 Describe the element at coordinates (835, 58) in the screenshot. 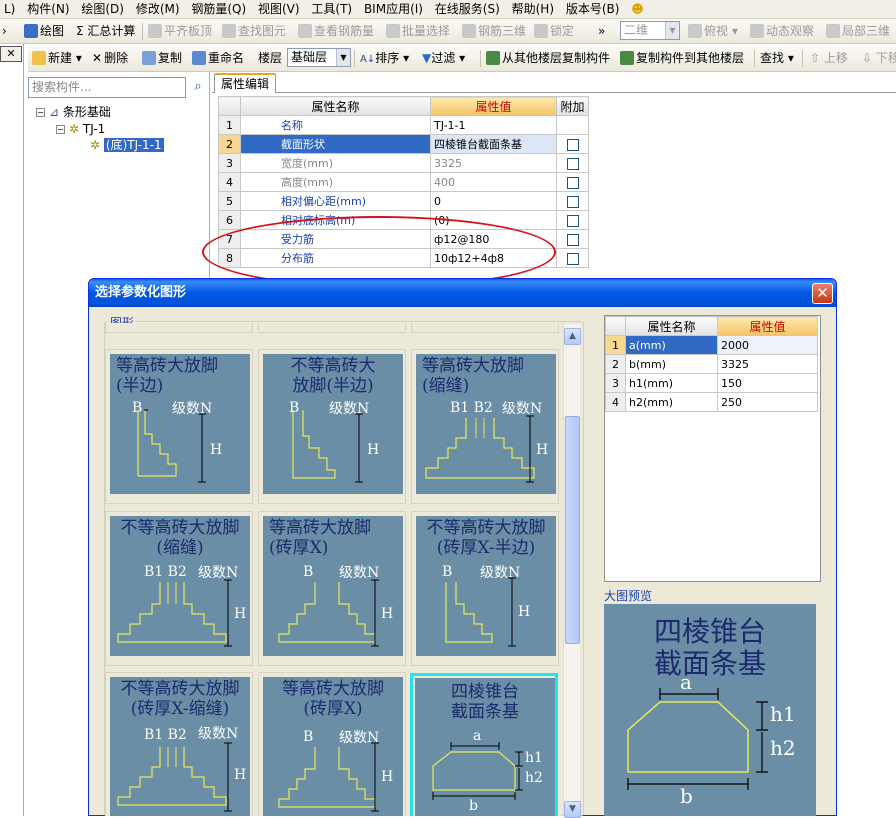

I see `move-up-label: 上移` at that location.